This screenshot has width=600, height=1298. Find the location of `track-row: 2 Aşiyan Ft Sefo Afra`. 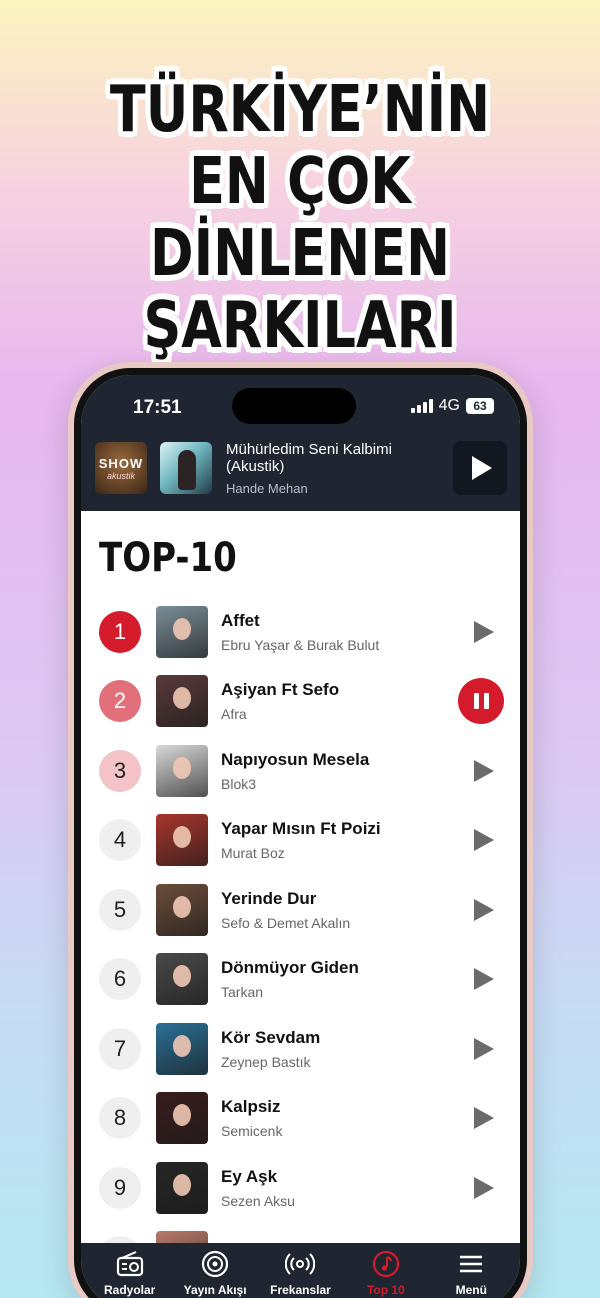

track-row: 2 Aşiyan Ft Sefo Afra is located at coordinates (300, 702).